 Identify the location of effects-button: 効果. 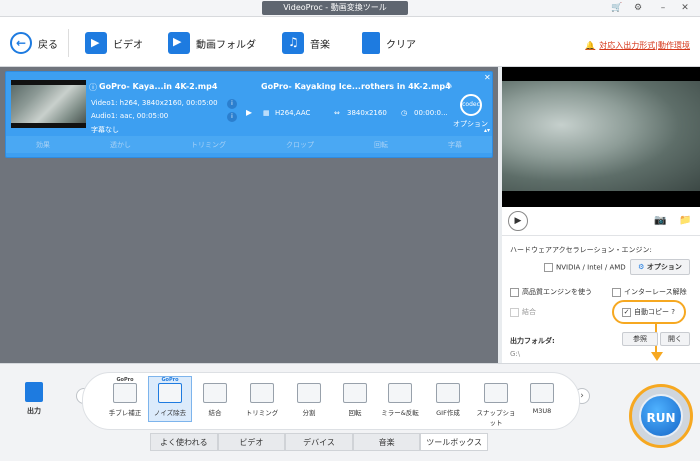
(43, 145).